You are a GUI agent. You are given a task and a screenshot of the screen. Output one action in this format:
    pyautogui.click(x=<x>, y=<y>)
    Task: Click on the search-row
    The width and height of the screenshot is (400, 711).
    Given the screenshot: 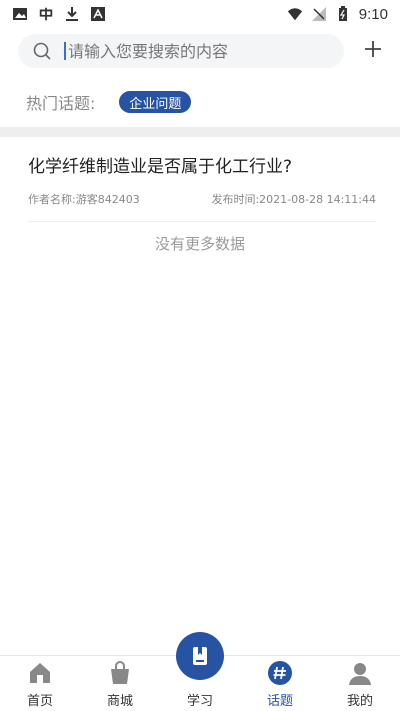 What is the action you would take?
    pyautogui.click(x=203, y=51)
    